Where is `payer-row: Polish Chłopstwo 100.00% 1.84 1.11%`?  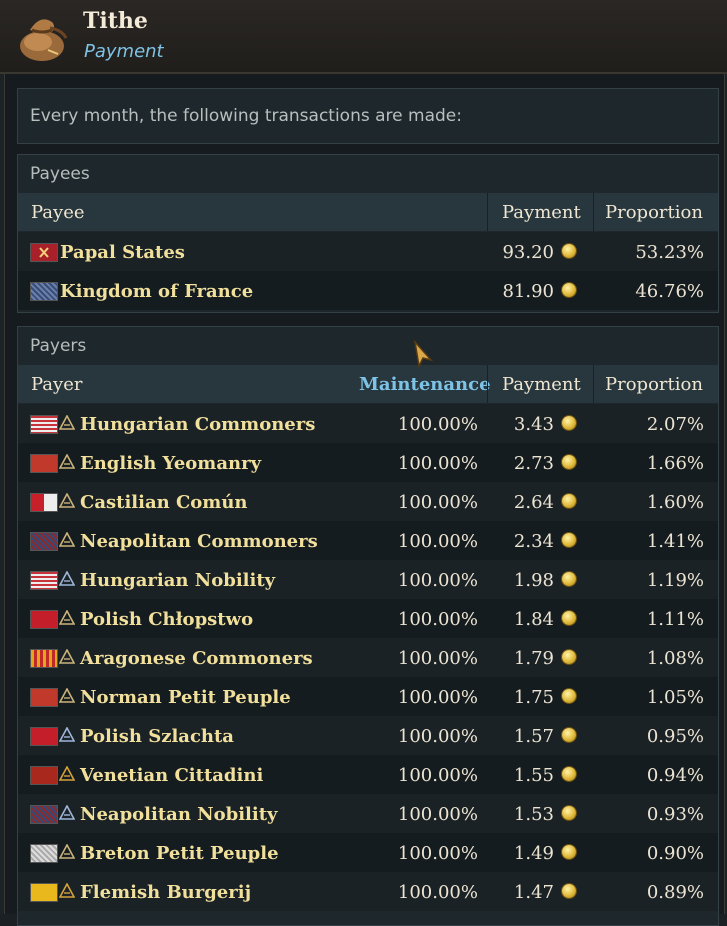
payer-row: Polish Chłopstwo 100.00% 1.84 1.11% is located at coordinates (368, 618).